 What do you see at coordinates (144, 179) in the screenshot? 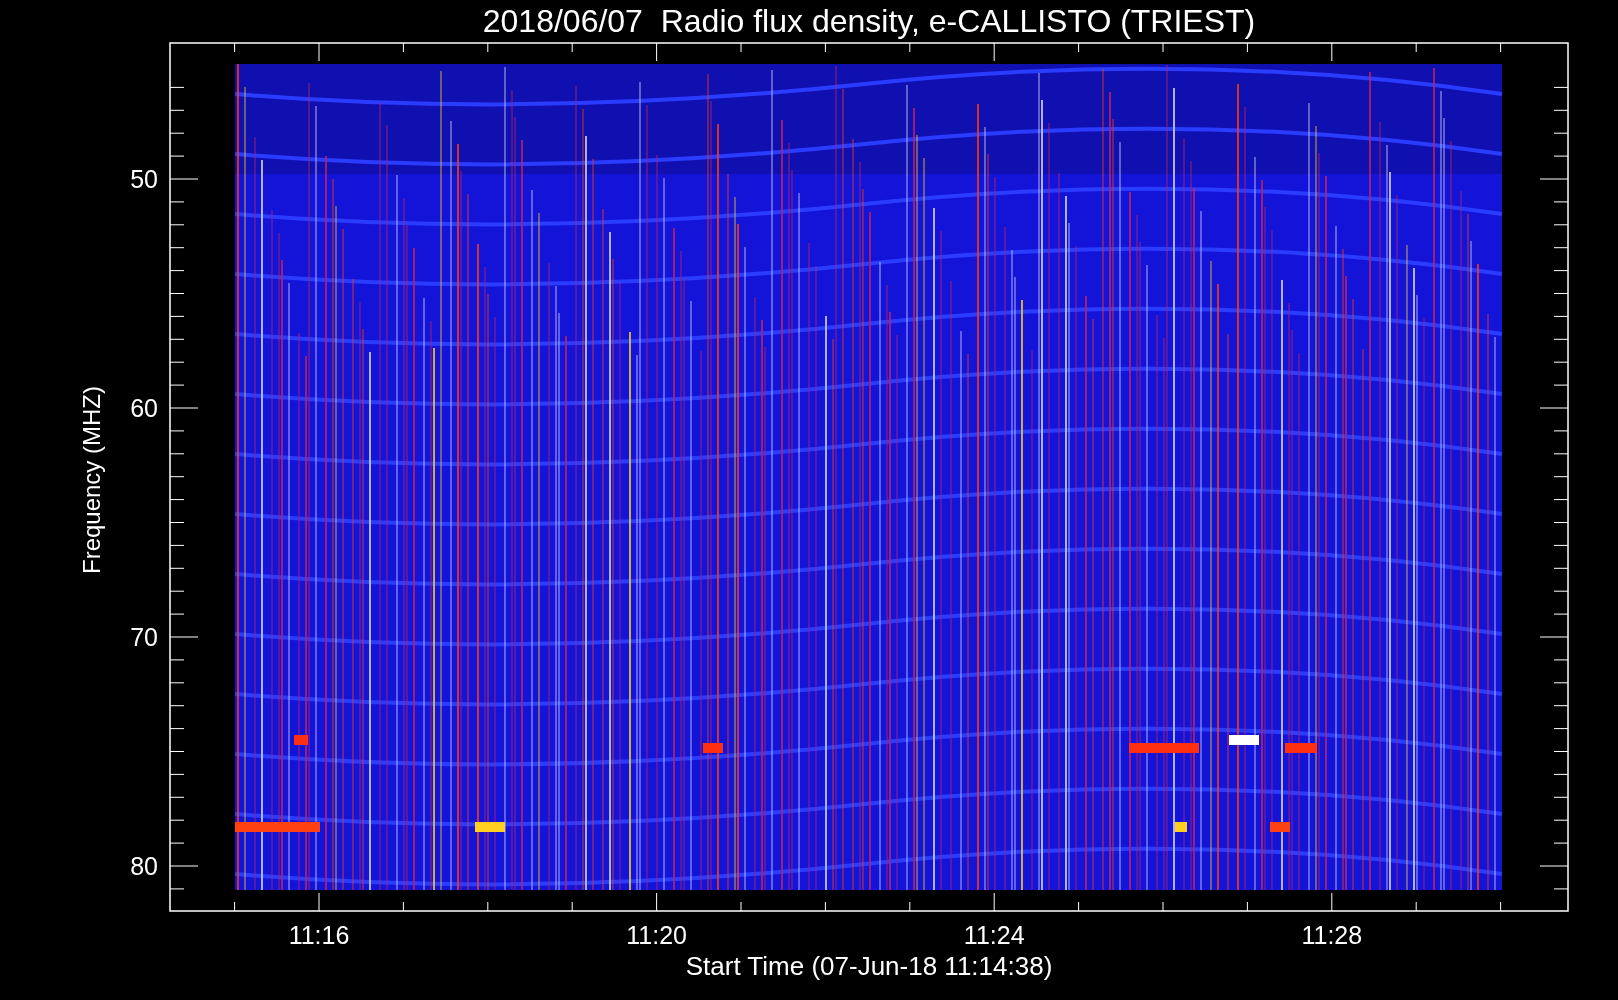
I see `y-tick-label: 50` at bounding box center [144, 179].